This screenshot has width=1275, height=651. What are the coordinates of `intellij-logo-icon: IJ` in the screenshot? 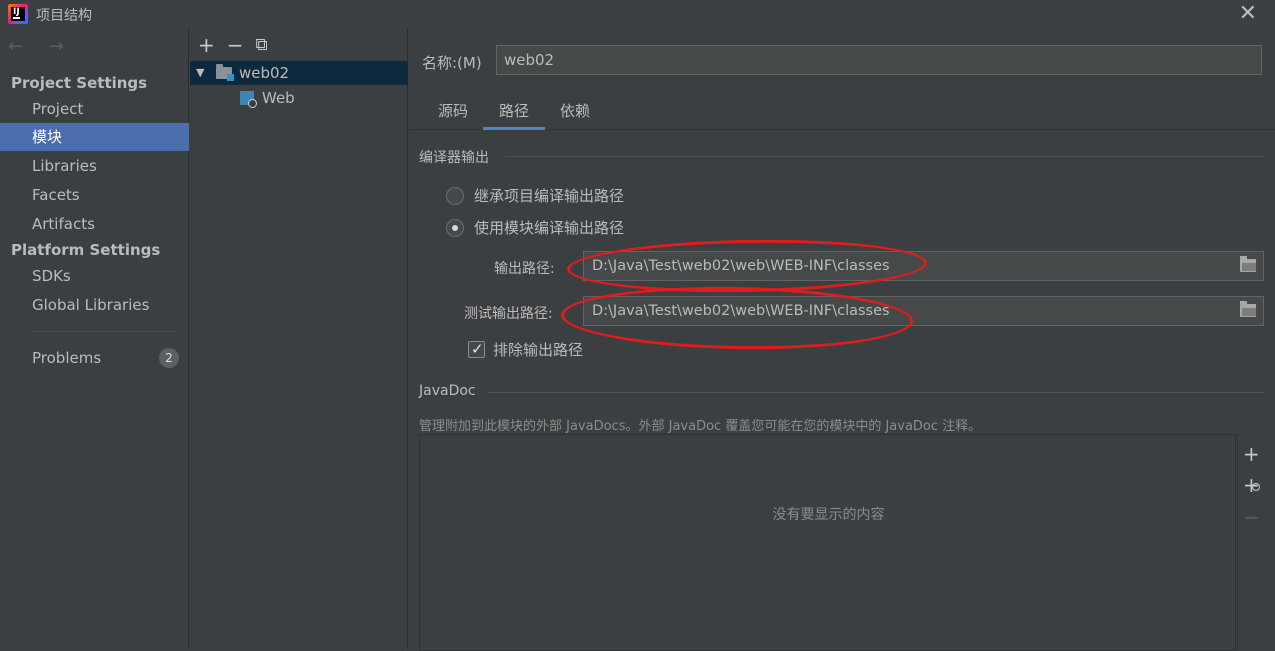 It's located at (18, 14).